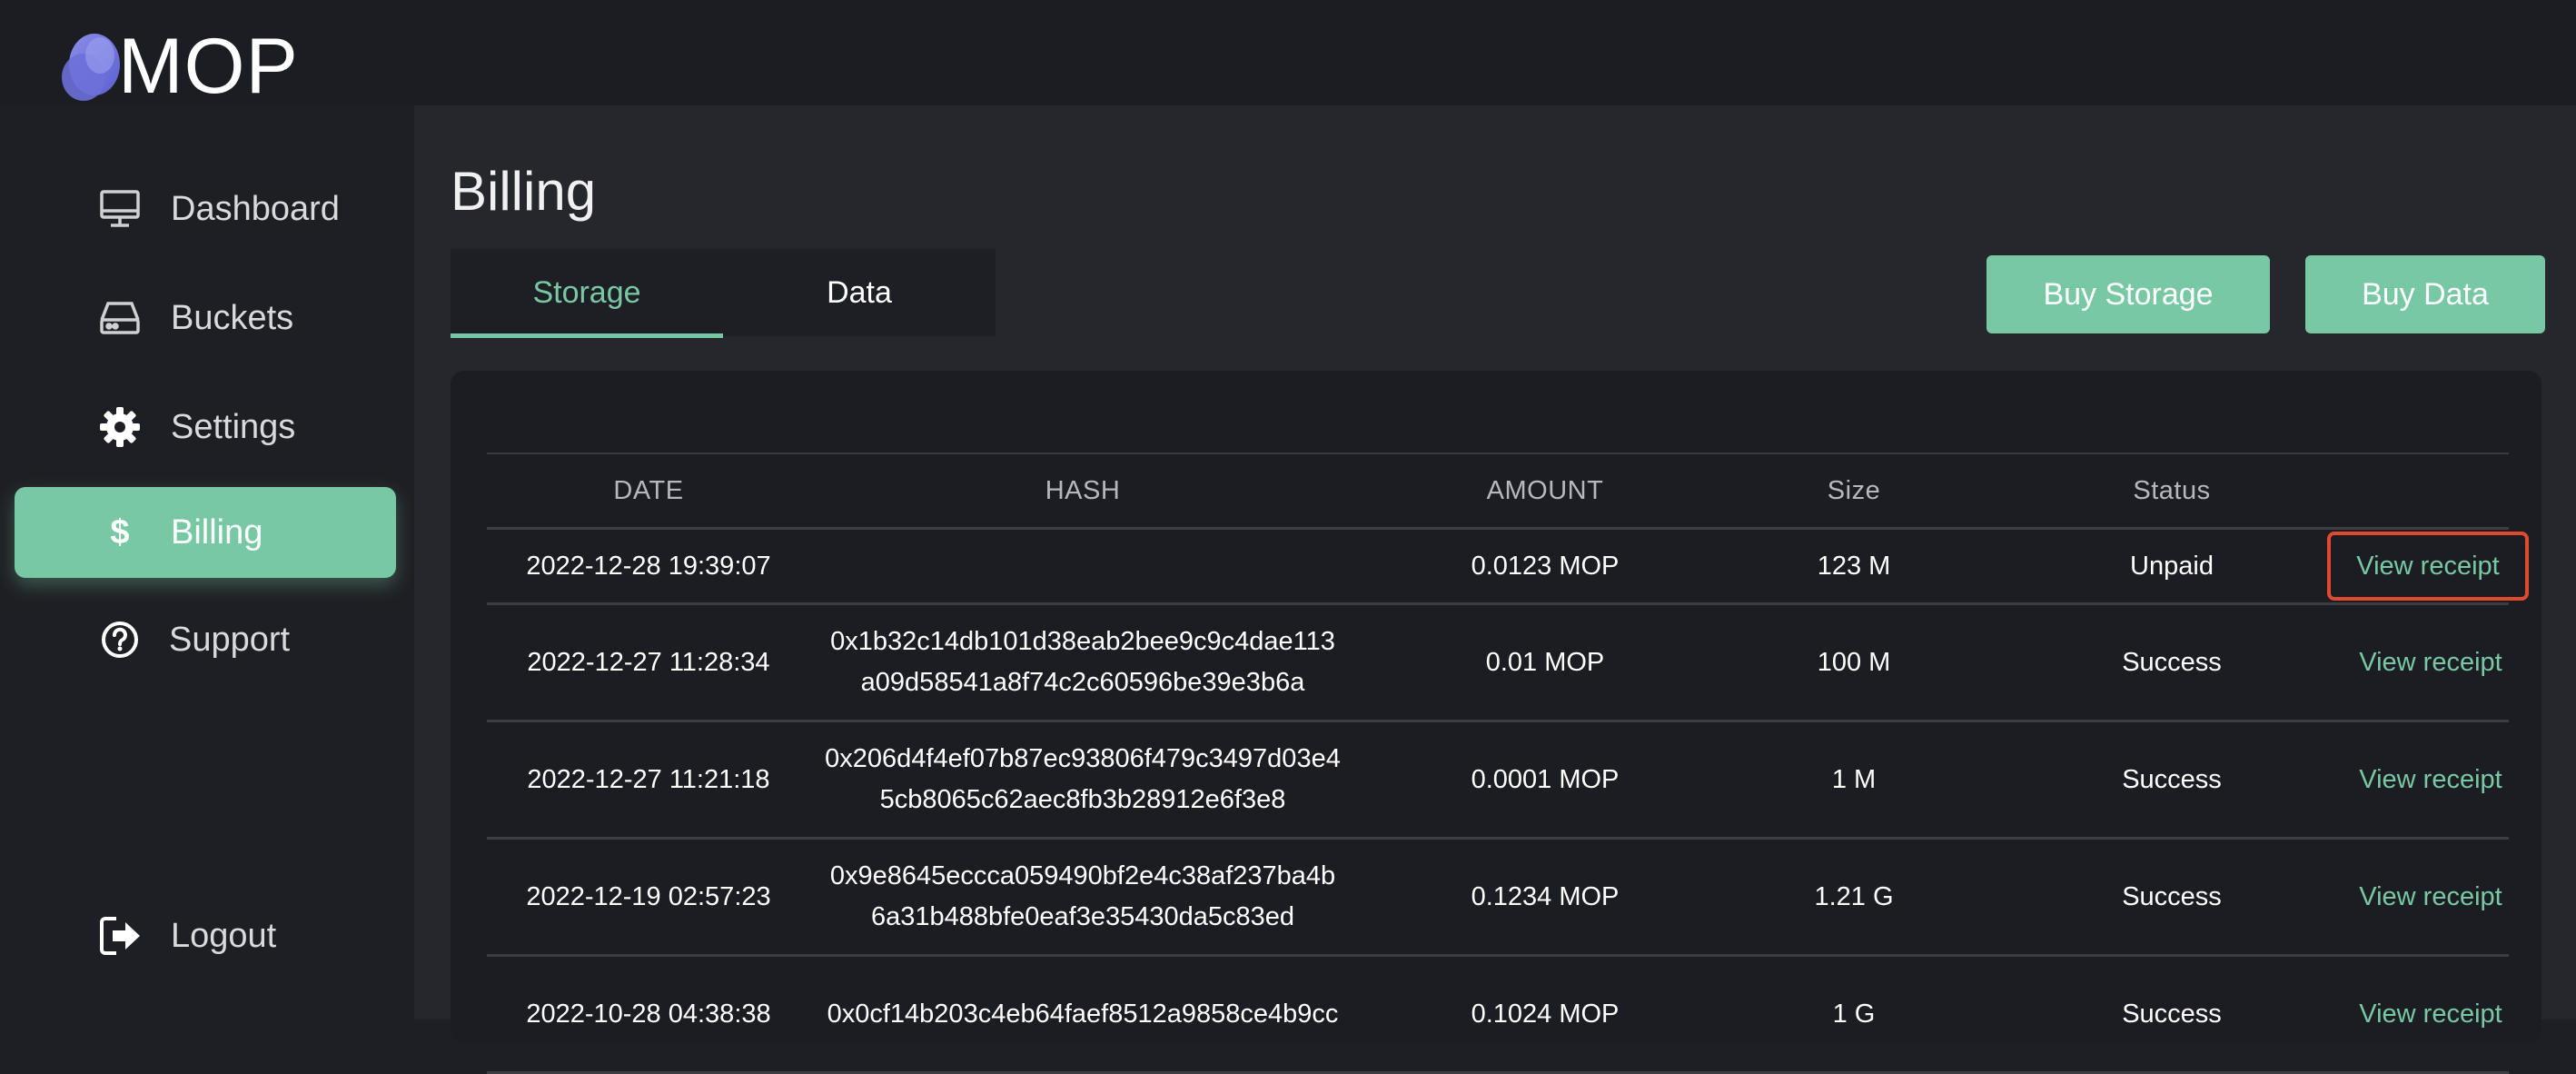  I want to click on gear-icon, so click(120, 427).